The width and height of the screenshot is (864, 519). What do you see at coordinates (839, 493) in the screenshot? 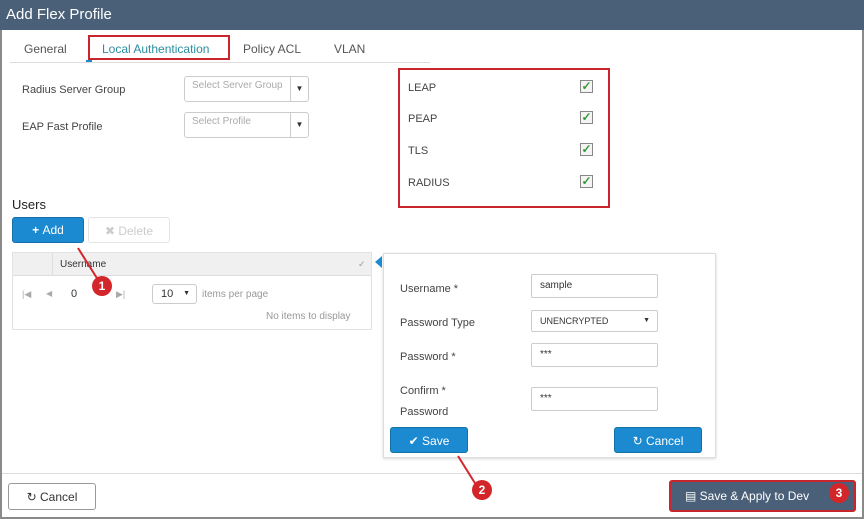
I see `callout-3: 3` at bounding box center [839, 493].